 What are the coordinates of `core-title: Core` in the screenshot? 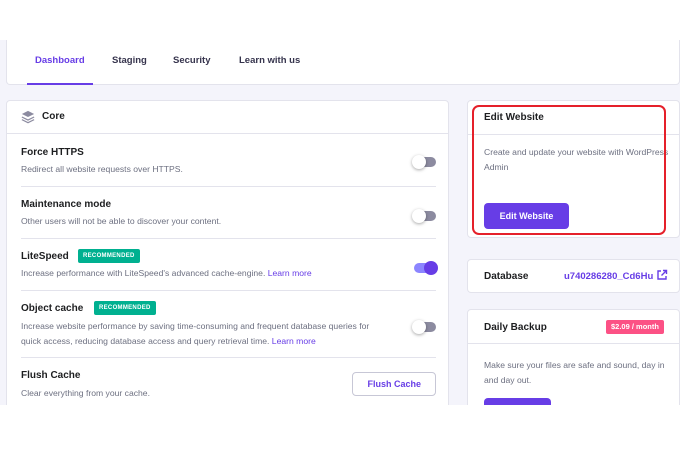 It's located at (53, 116).